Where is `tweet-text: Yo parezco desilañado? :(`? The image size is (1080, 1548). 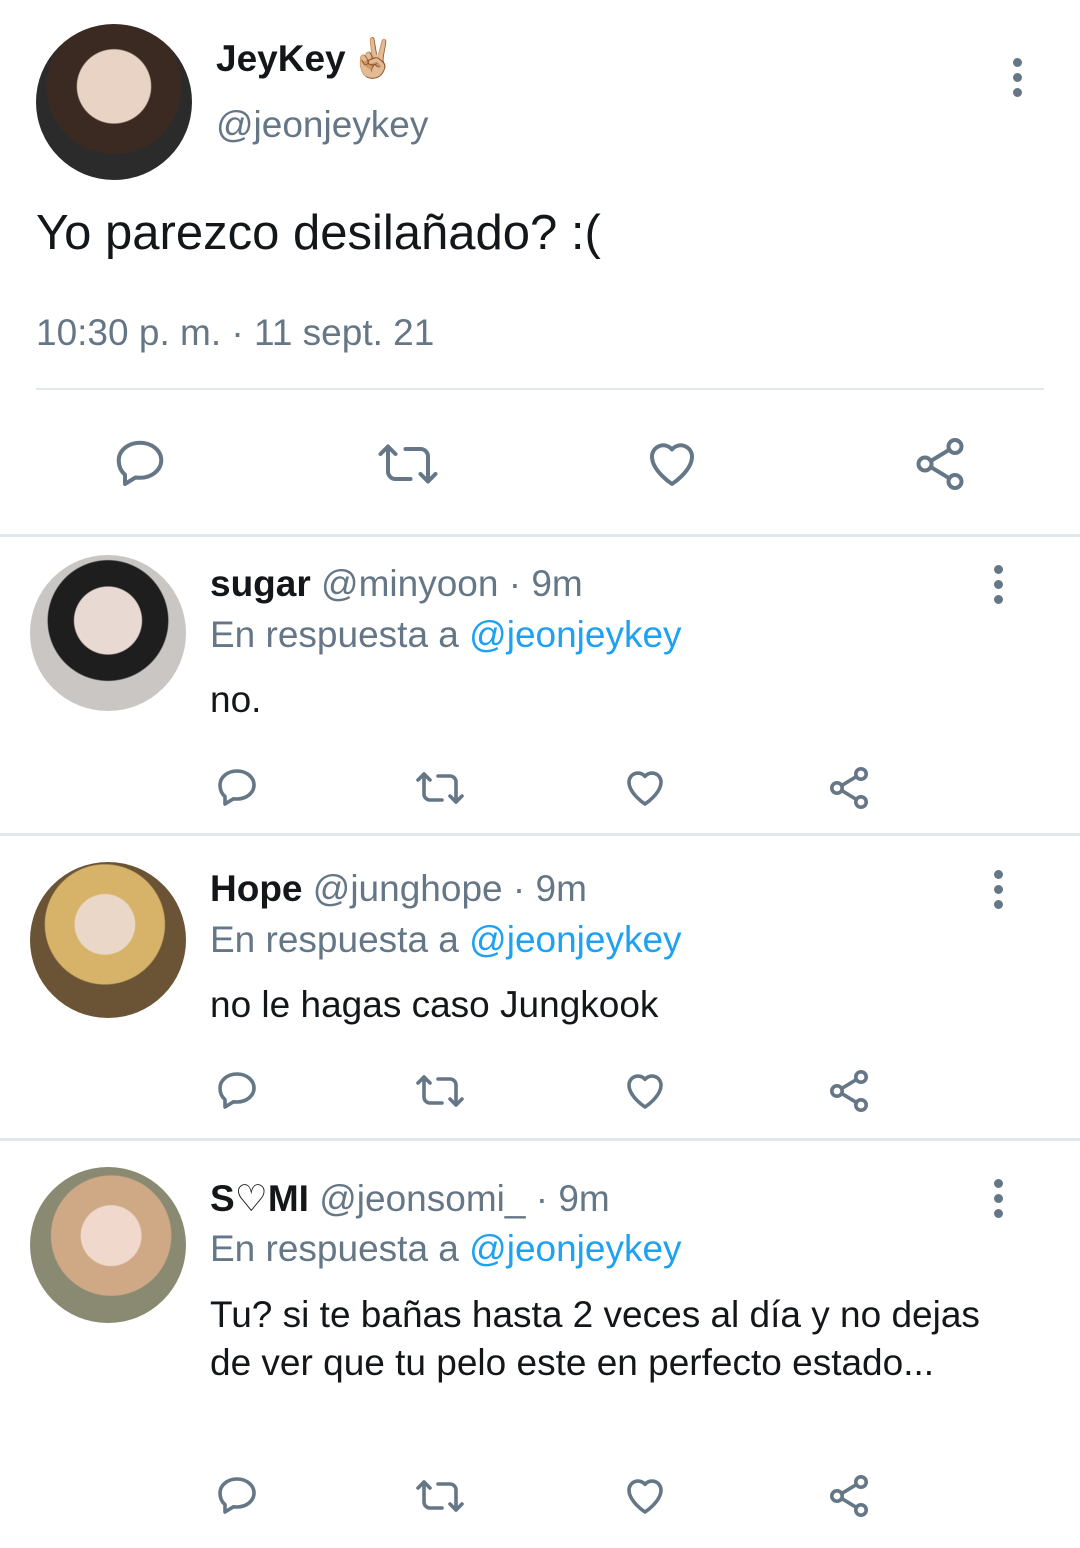 tweet-text: Yo parezco desilañado? :( is located at coordinates (318, 233).